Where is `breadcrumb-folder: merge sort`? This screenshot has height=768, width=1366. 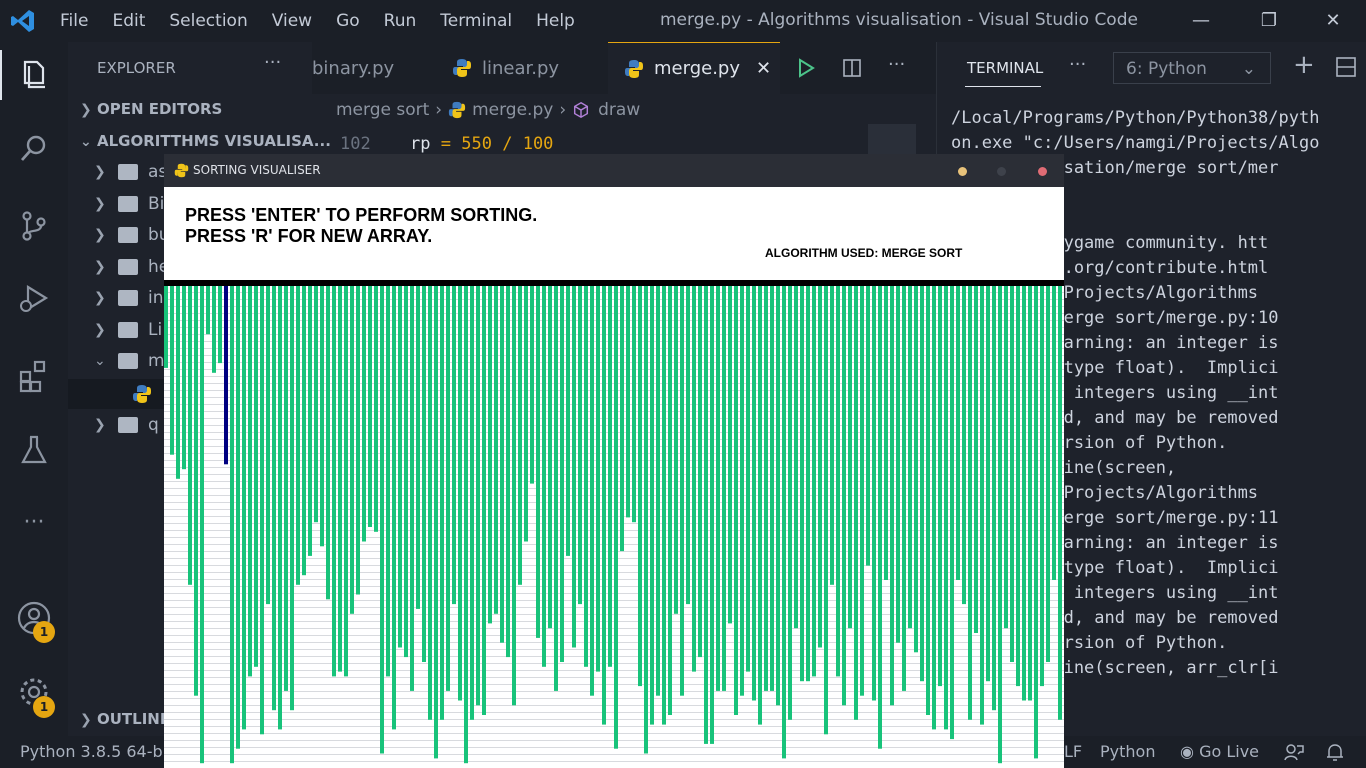 breadcrumb-folder: merge sort is located at coordinates (382, 110).